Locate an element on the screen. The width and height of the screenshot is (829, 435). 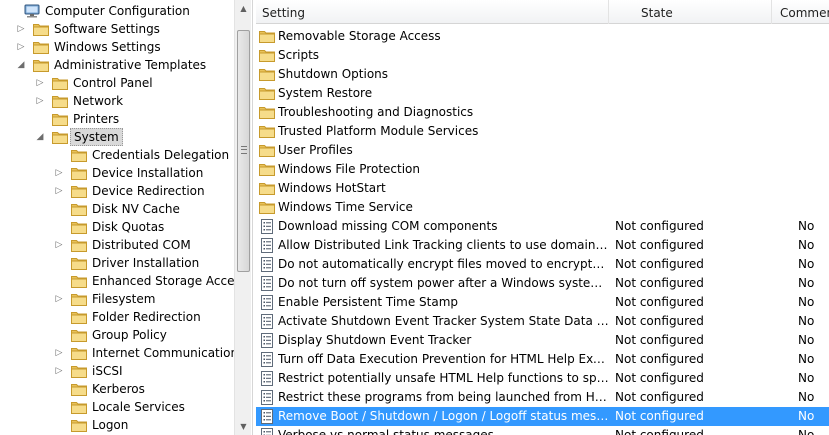
tree-item: ▷ Device Redirection is located at coordinates (117, 191).